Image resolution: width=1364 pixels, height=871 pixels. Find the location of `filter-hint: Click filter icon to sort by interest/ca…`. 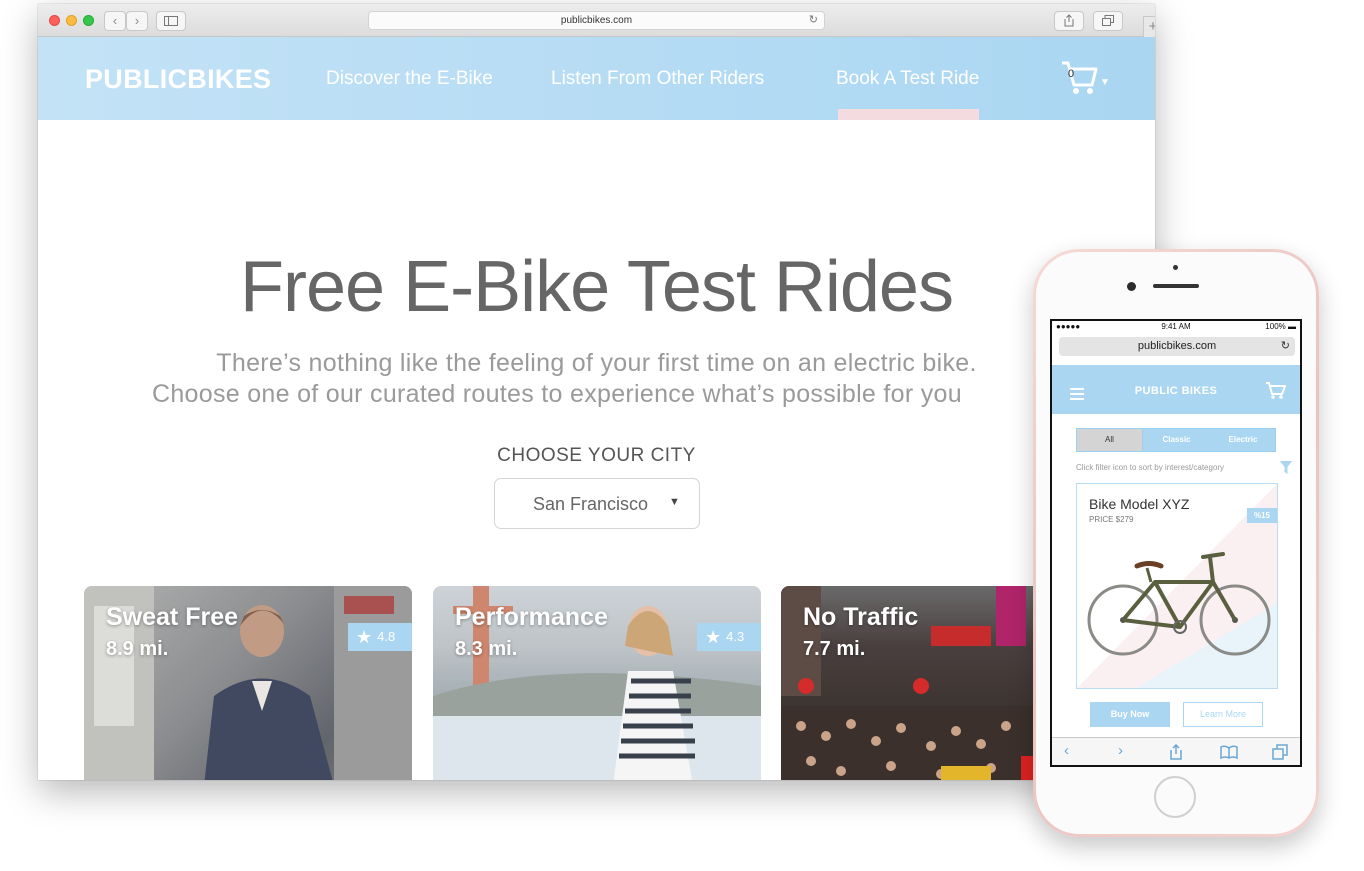

filter-hint: Click filter icon to sort by interest/ca… is located at coordinates (1150, 467).